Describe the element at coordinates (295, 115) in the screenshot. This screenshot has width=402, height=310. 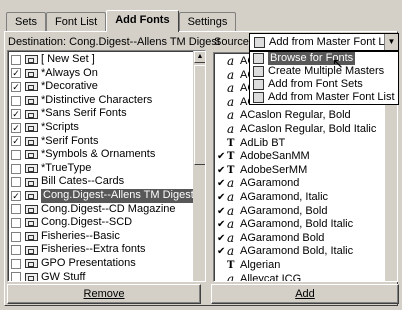
I see `source-font-label: ACaslon Regular, Bold` at that location.